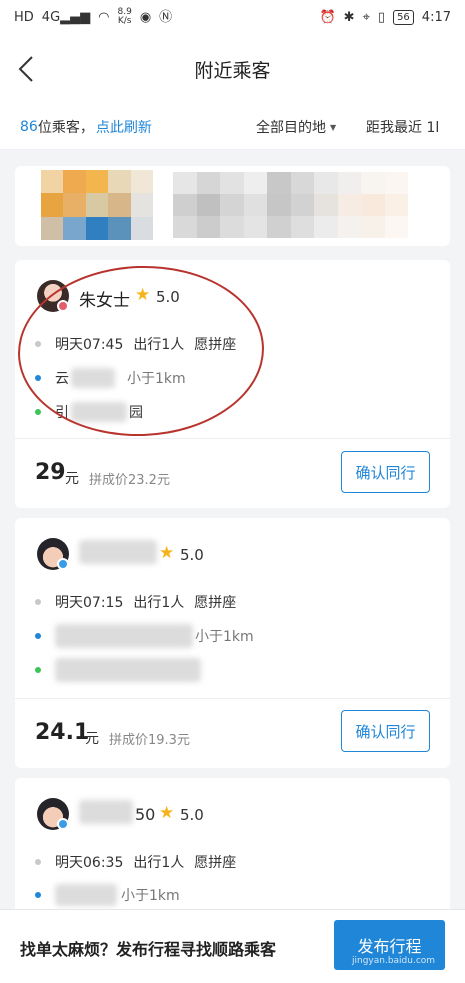 The image size is (465, 983). I want to click on vibrate-icon: ▯, so click(381, 17).